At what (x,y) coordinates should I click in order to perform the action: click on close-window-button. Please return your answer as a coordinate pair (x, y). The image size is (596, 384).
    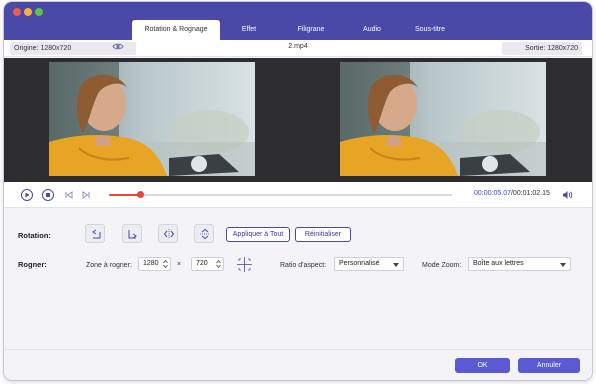
    Looking at the image, I should click on (17, 12).